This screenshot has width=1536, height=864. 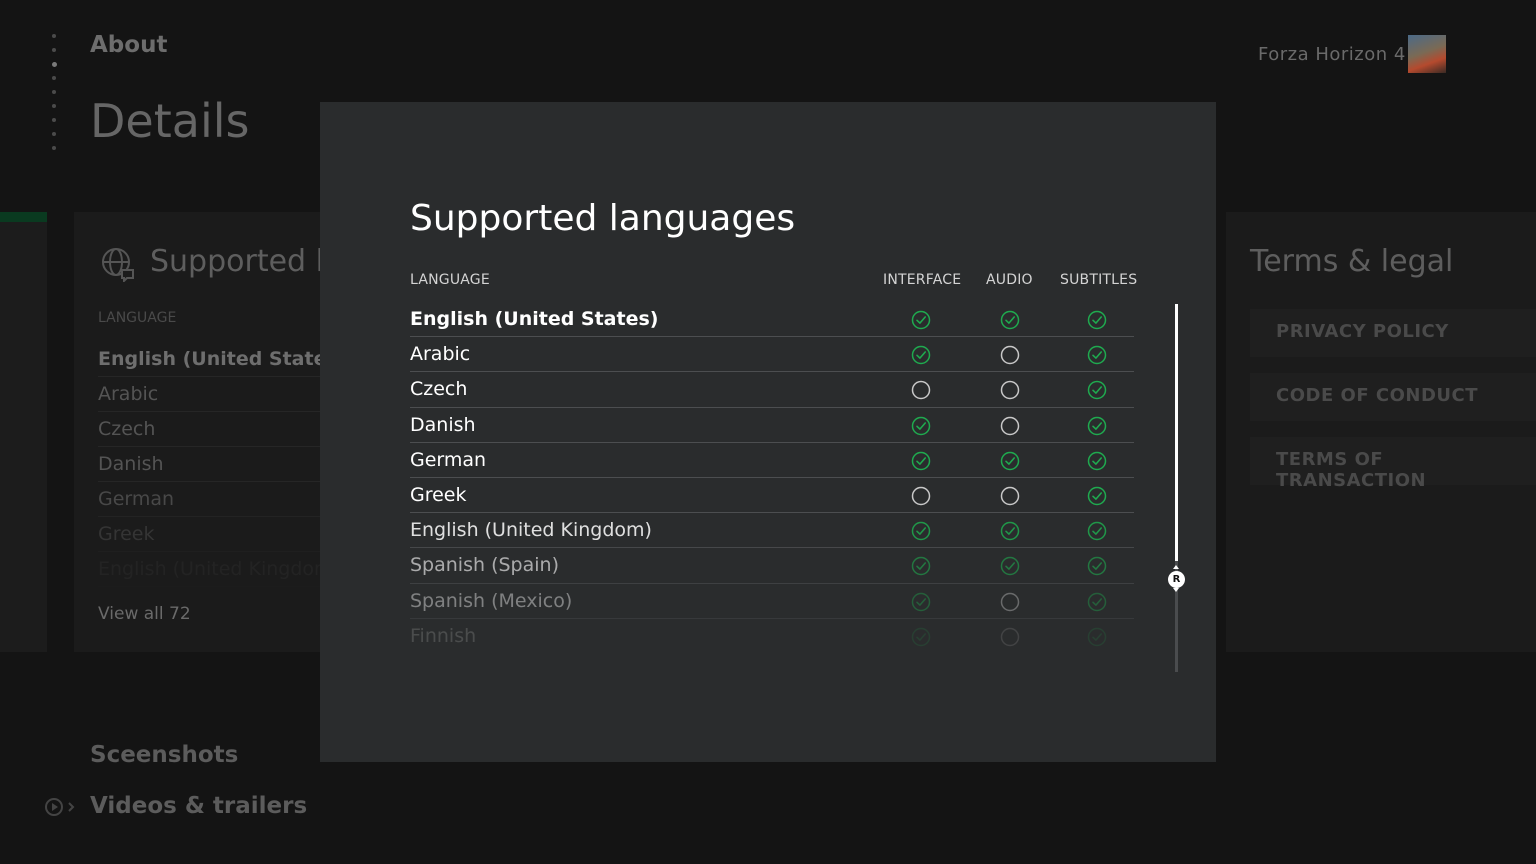 I want to click on card-title: Supported languages, so click(x=237, y=261).